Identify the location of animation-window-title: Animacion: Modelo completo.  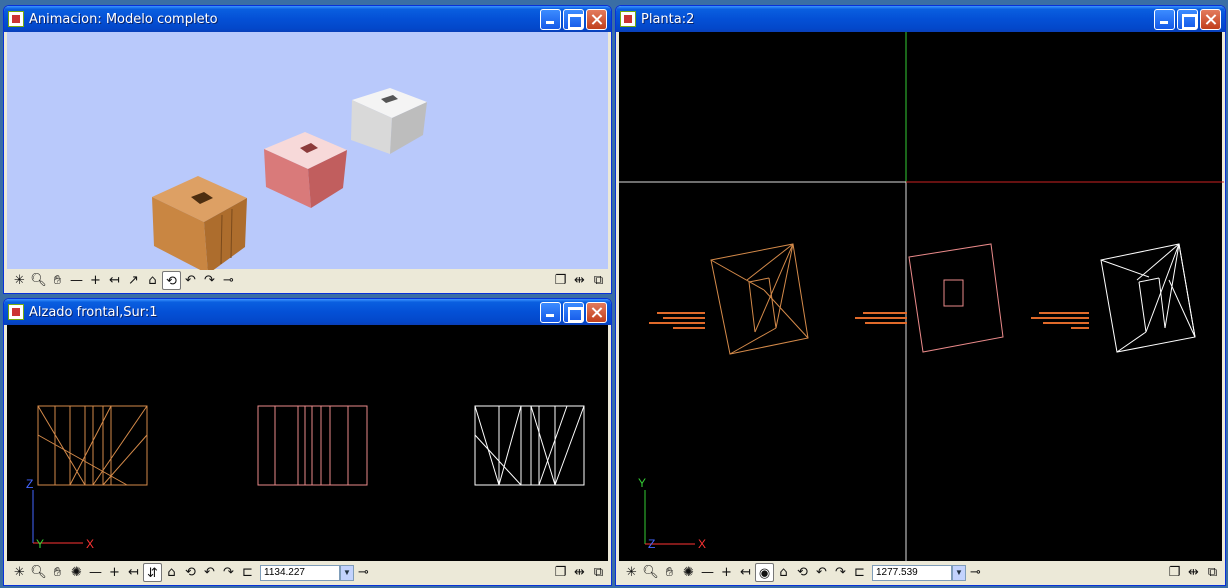
(123, 19).